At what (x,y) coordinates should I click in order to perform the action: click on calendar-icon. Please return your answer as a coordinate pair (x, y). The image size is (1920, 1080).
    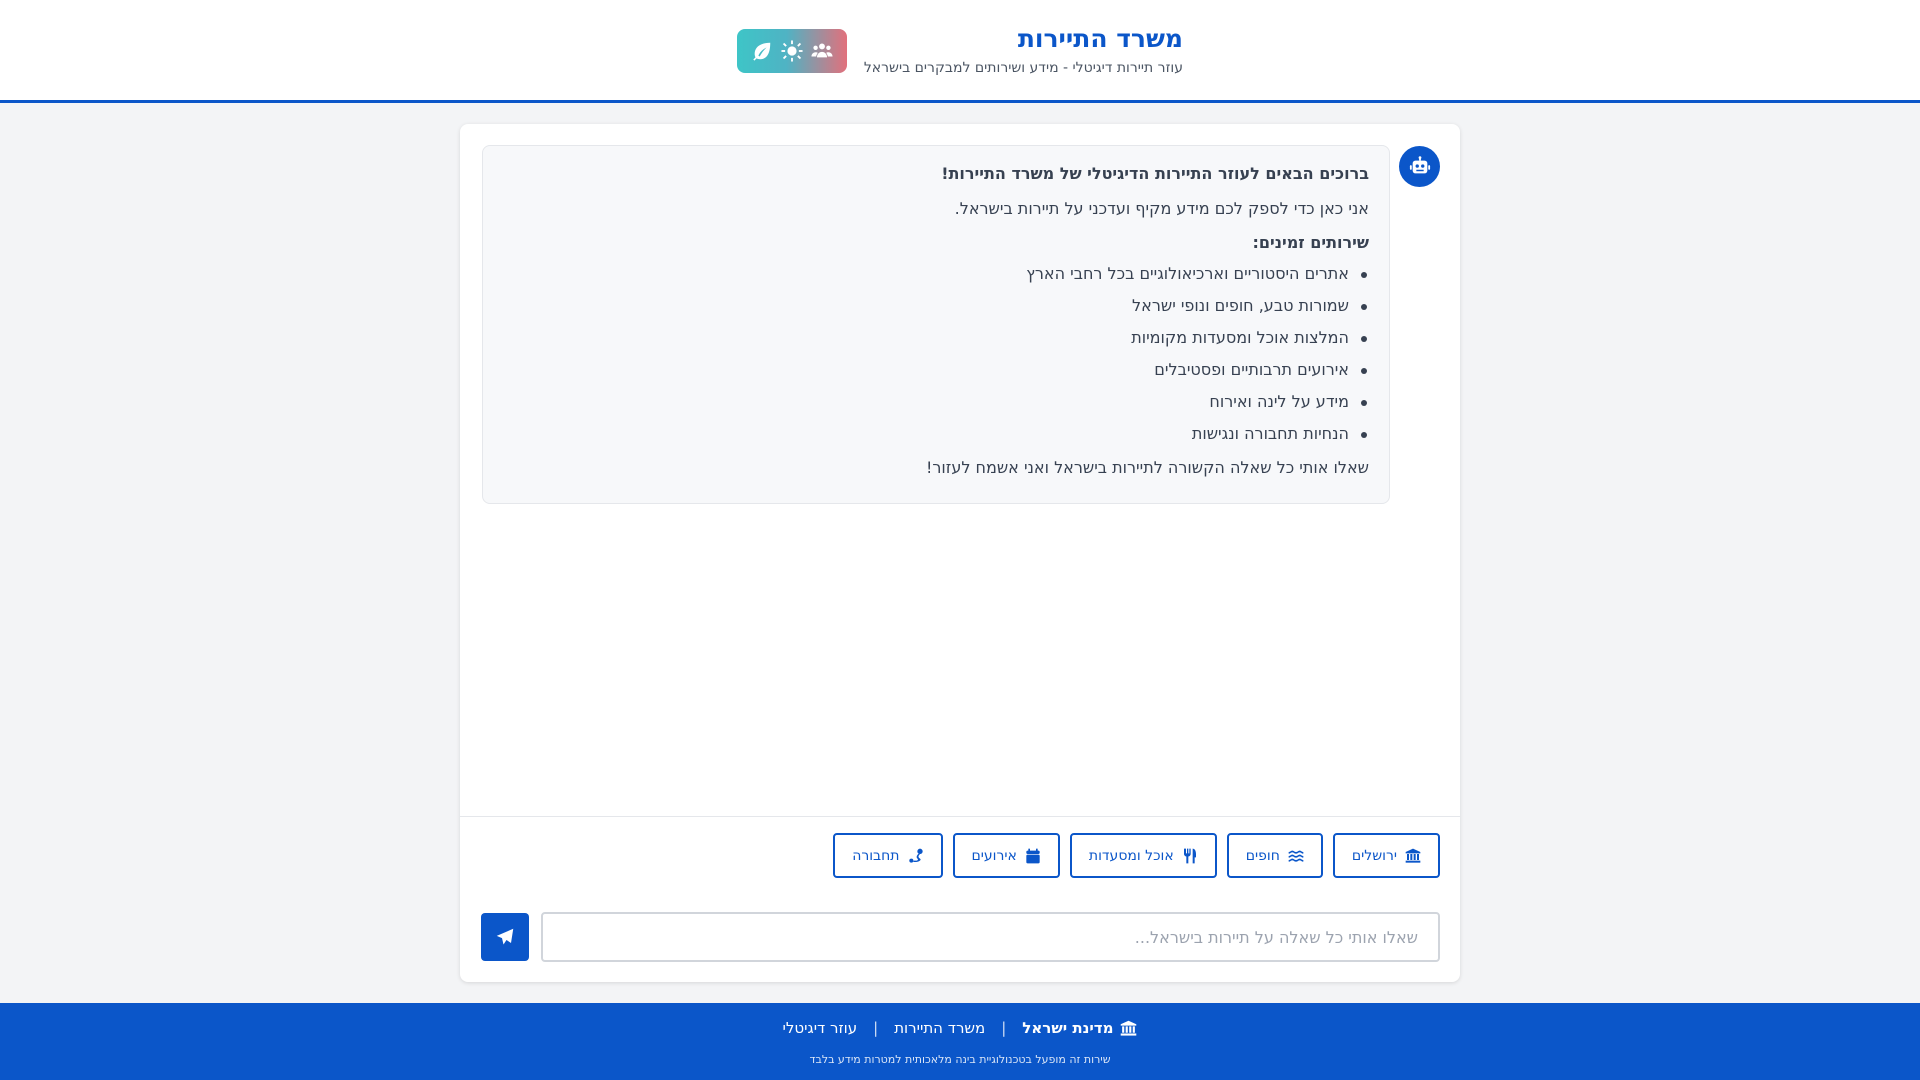
    Looking at the image, I should click on (1033, 855).